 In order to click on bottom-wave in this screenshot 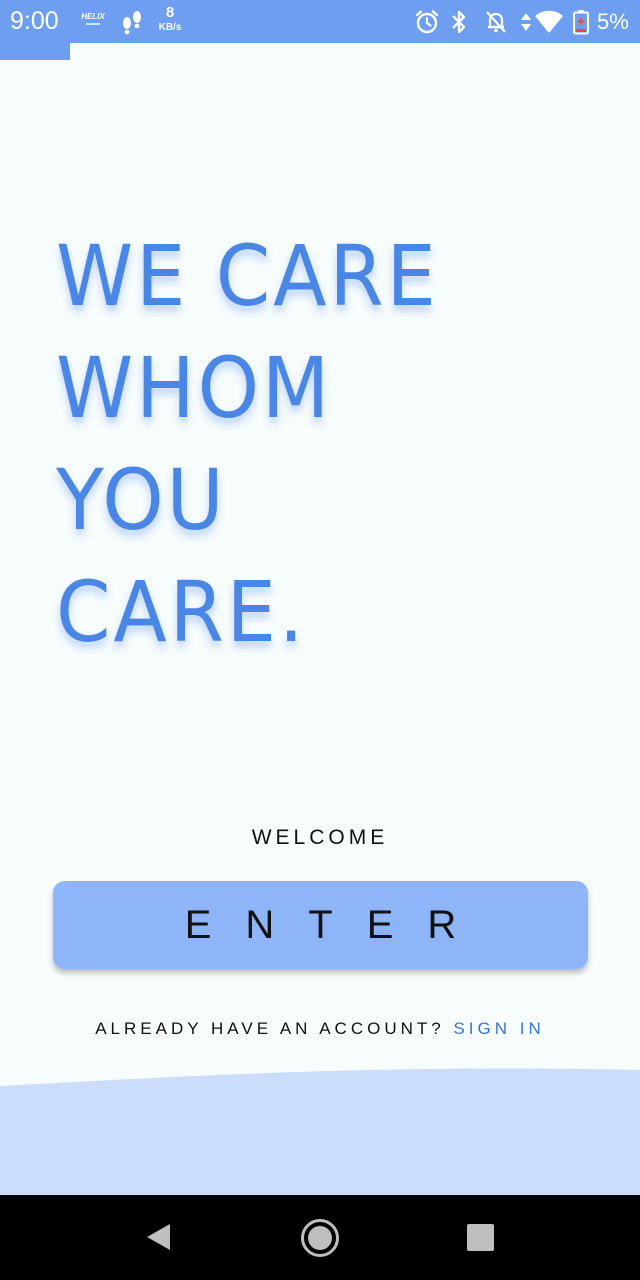, I will do `click(320, 1131)`.